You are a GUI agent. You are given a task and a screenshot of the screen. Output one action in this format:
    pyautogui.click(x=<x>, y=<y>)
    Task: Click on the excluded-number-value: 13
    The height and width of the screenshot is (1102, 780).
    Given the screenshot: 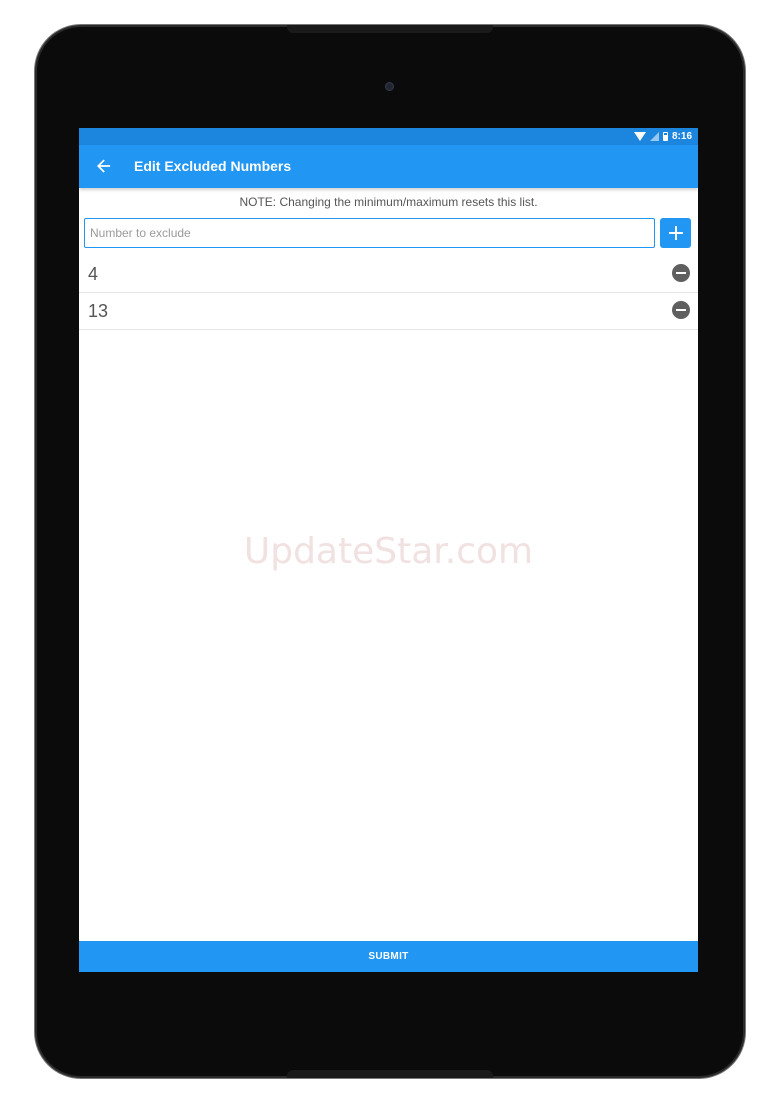 What is the action you would take?
    pyautogui.click(x=98, y=311)
    